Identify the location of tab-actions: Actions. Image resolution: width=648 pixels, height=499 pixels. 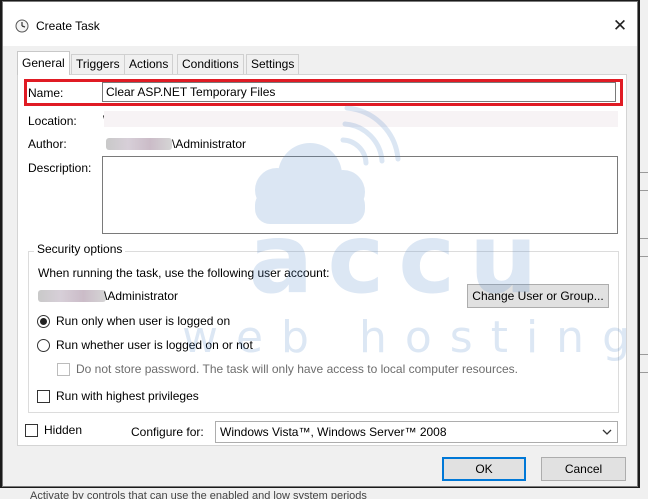
(149, 64).